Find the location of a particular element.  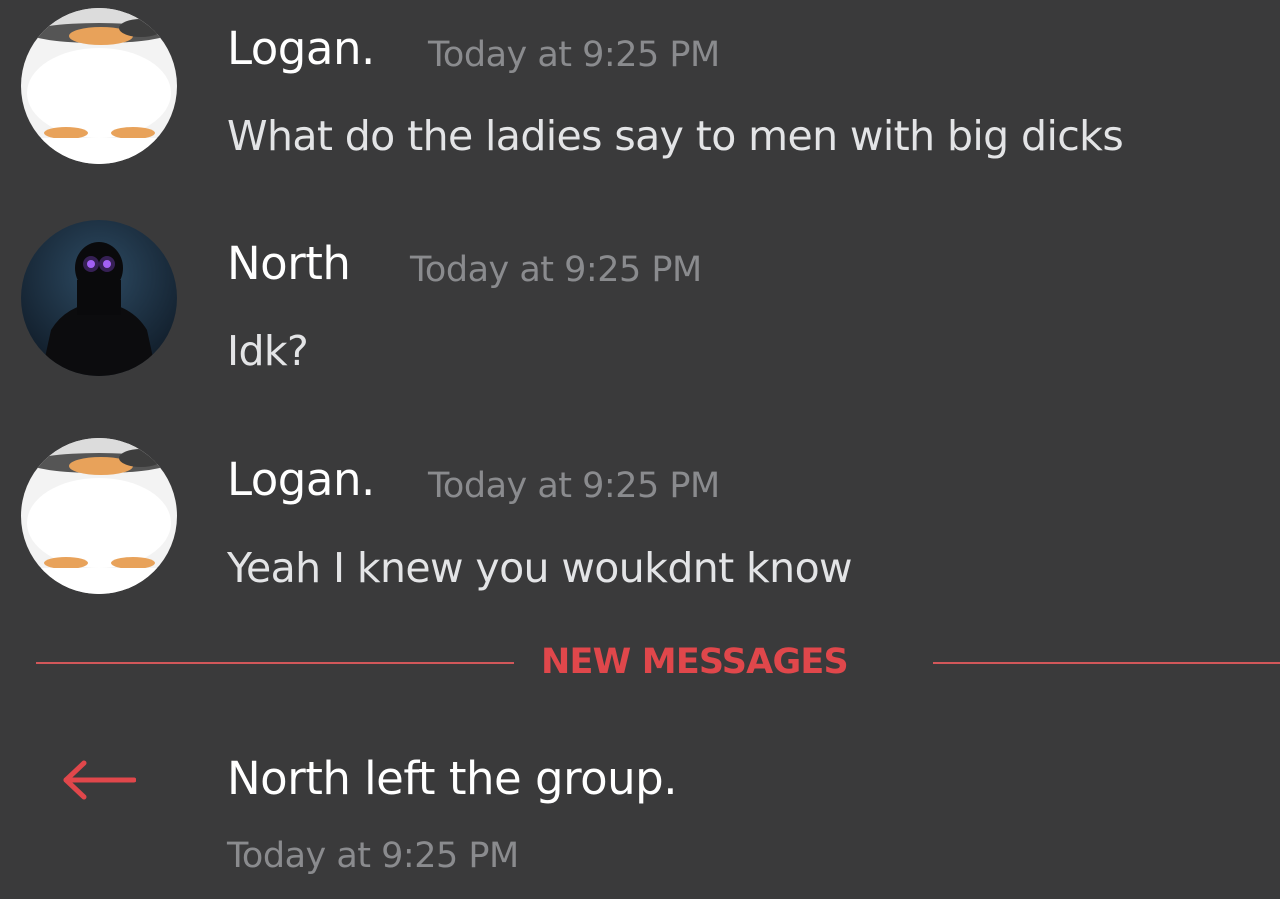

message-author: North is located at coordinates (289, 263).